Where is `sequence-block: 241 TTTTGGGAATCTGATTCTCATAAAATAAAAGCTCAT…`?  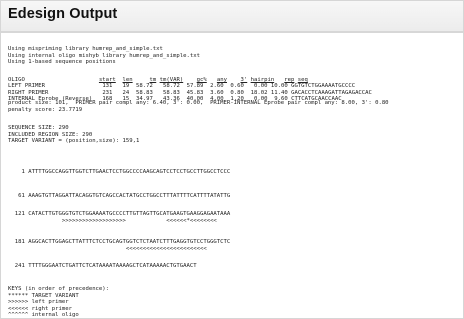
sequence-block: 241 TTTTGGGAATCTGATTCTCATAAAATAAAAGCTCAT… is located at coordinates (102, 266).